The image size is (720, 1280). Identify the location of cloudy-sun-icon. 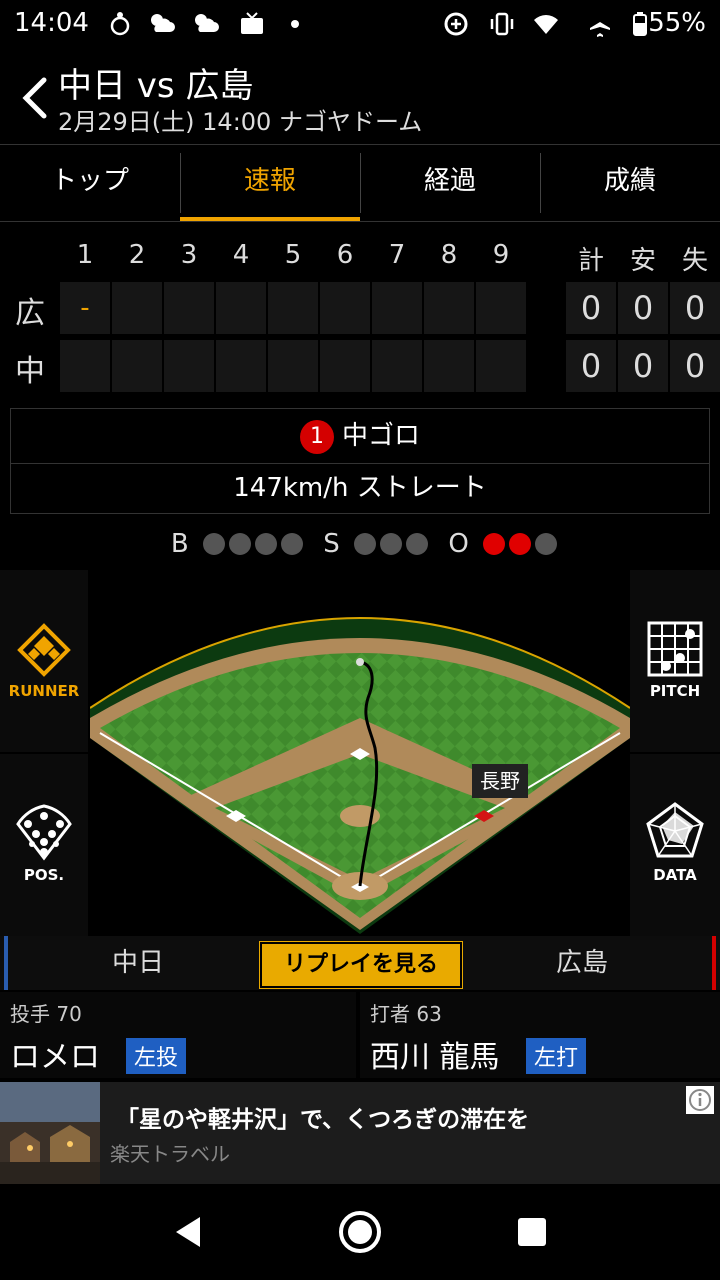
(163, 23).